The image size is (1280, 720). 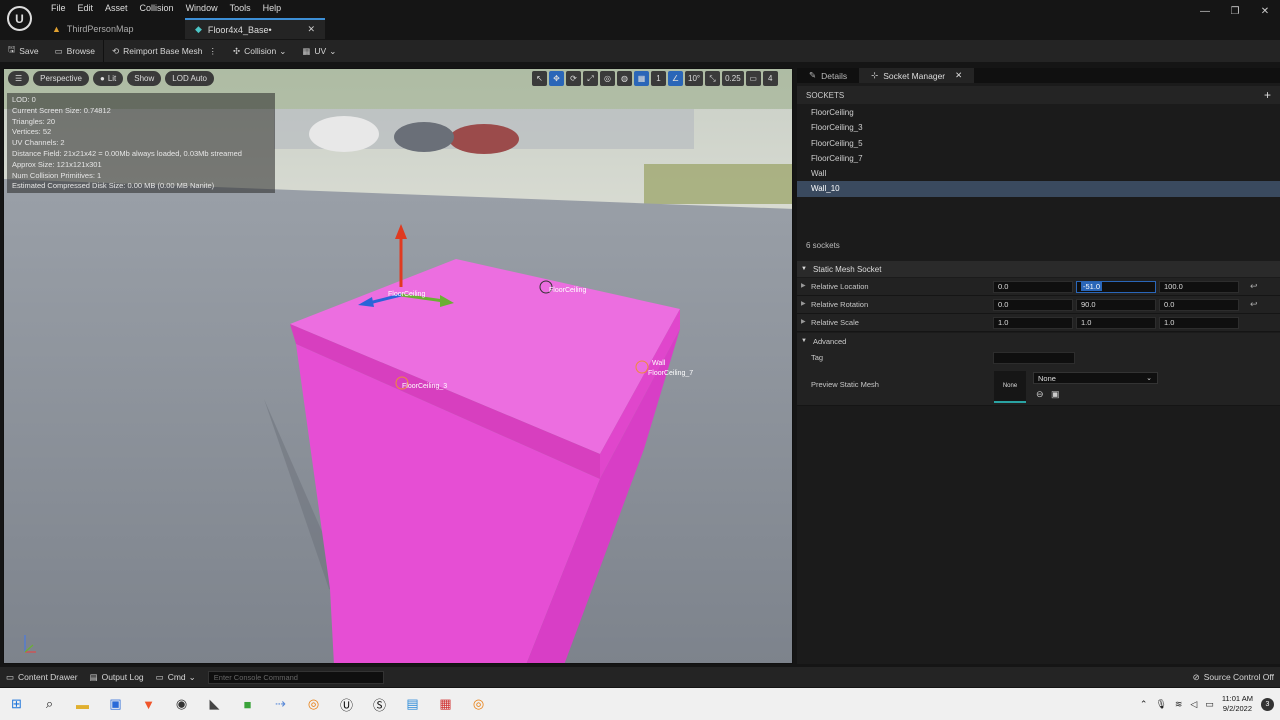 What do you see at coordinates (1033, 322) in the screenshot?
I see `scale-x-field: 1.0` at bounding box center [1033, 322].